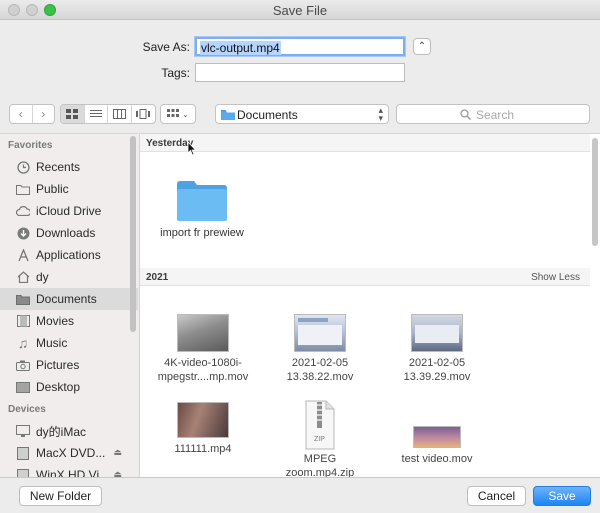  I want to click on sidebar-item-label: Pictures, so click(58, 365).